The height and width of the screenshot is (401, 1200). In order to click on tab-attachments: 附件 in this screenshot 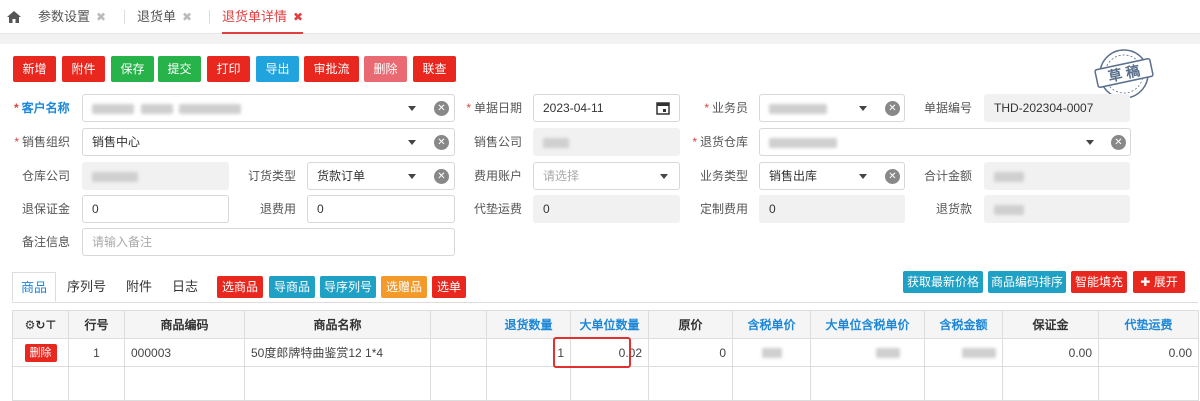, I will do `click(139, 287)`.